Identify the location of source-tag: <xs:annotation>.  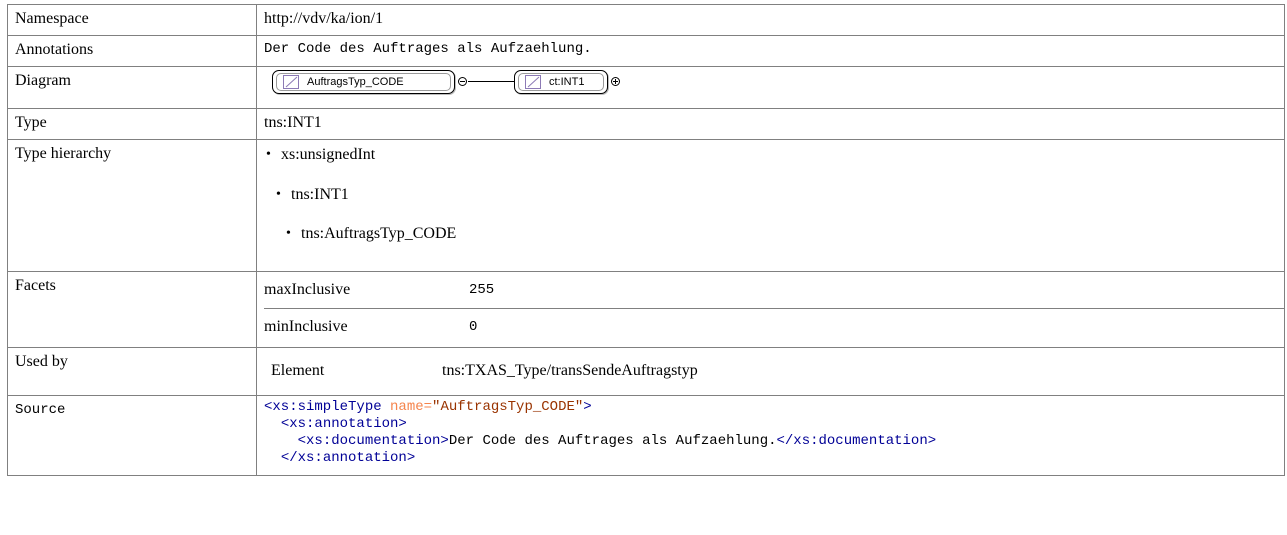
(343, 424).